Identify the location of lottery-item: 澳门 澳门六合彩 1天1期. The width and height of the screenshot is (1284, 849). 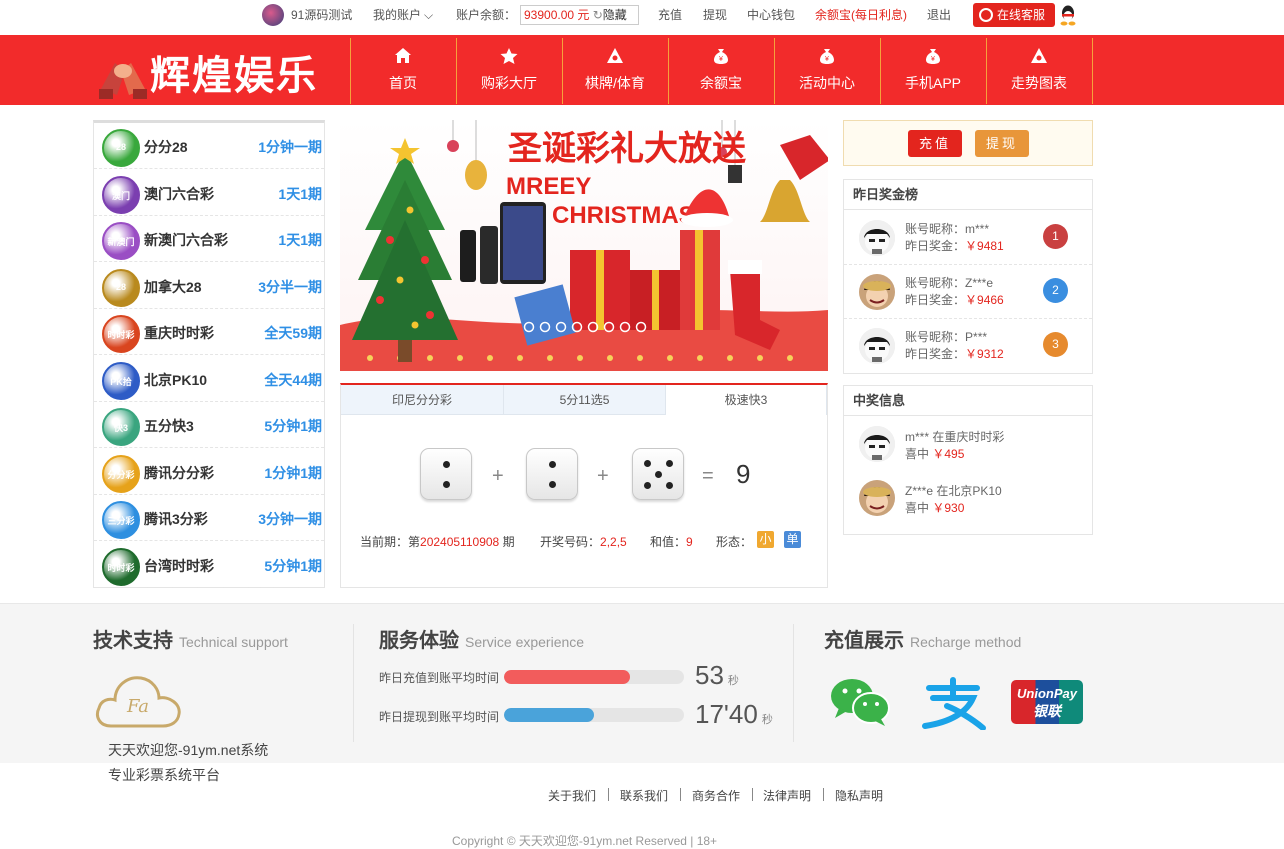
(209, 193).